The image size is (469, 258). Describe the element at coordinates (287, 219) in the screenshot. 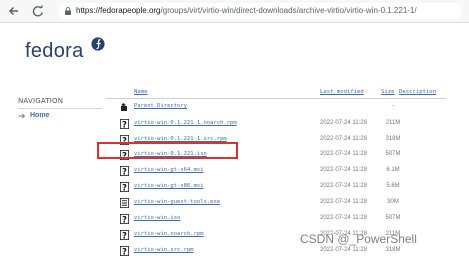

I see `table-row: ? virtio-win.iso 2022-07-24 11:28 507M` at that location.